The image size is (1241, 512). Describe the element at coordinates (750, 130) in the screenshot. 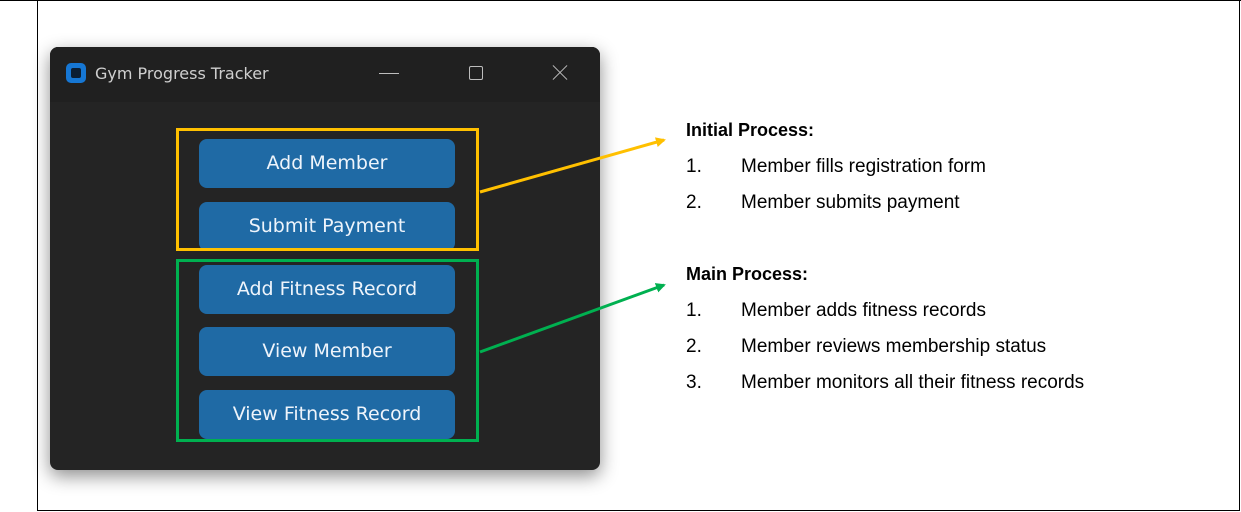

I see `initial-process-heading: Initial Process:` at that location.